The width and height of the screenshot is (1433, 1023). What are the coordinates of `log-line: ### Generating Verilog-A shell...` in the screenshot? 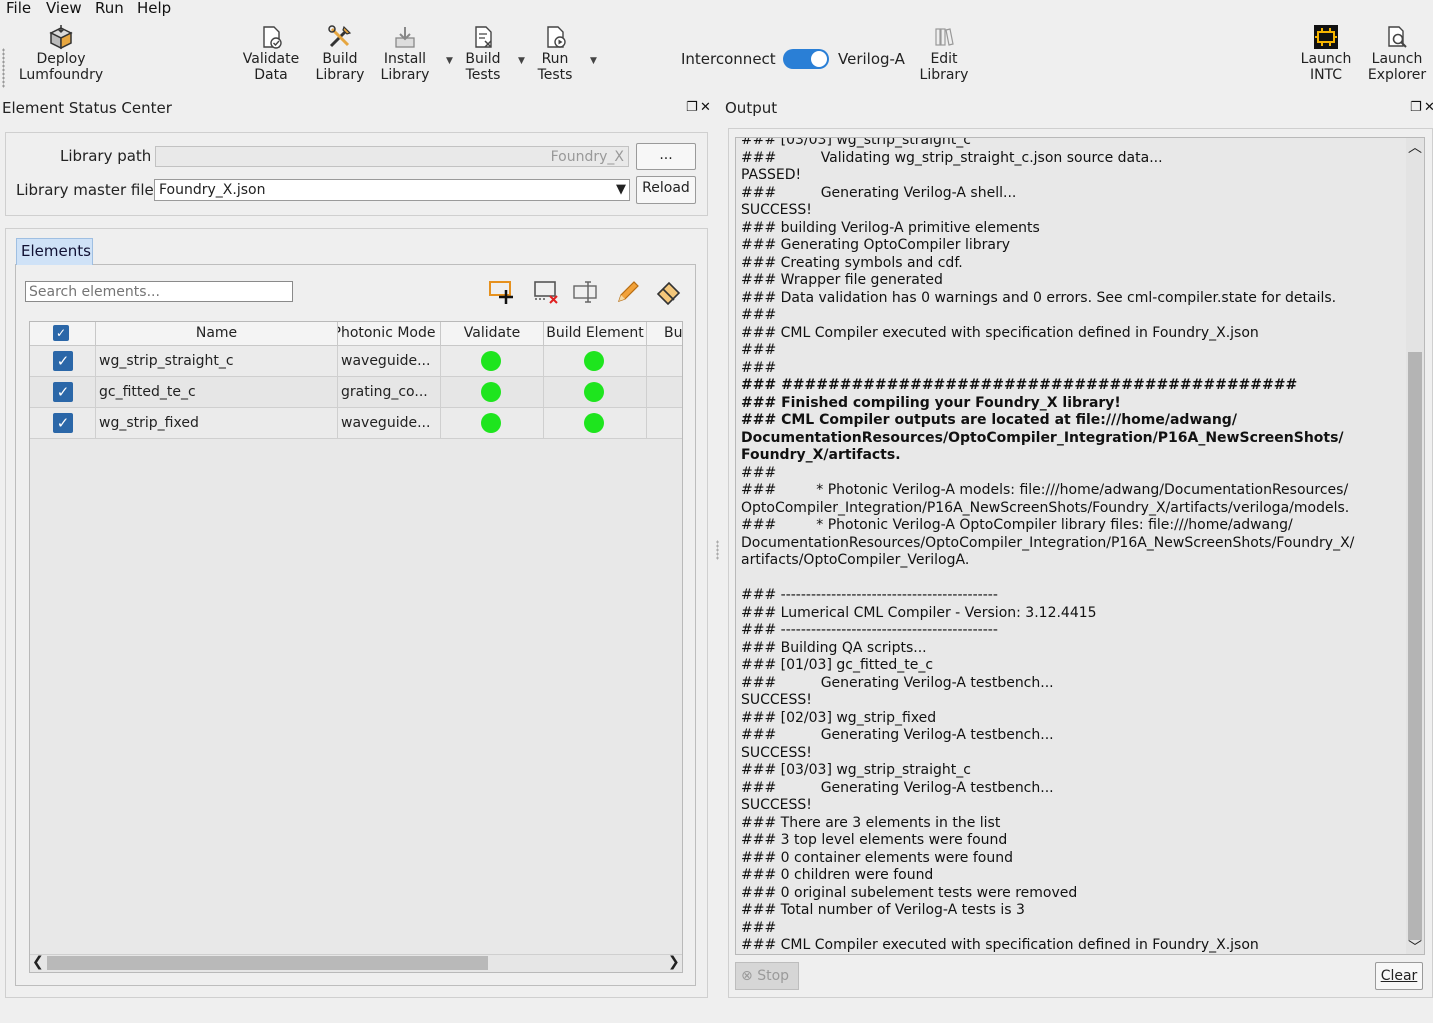 It's located at (879, 192).